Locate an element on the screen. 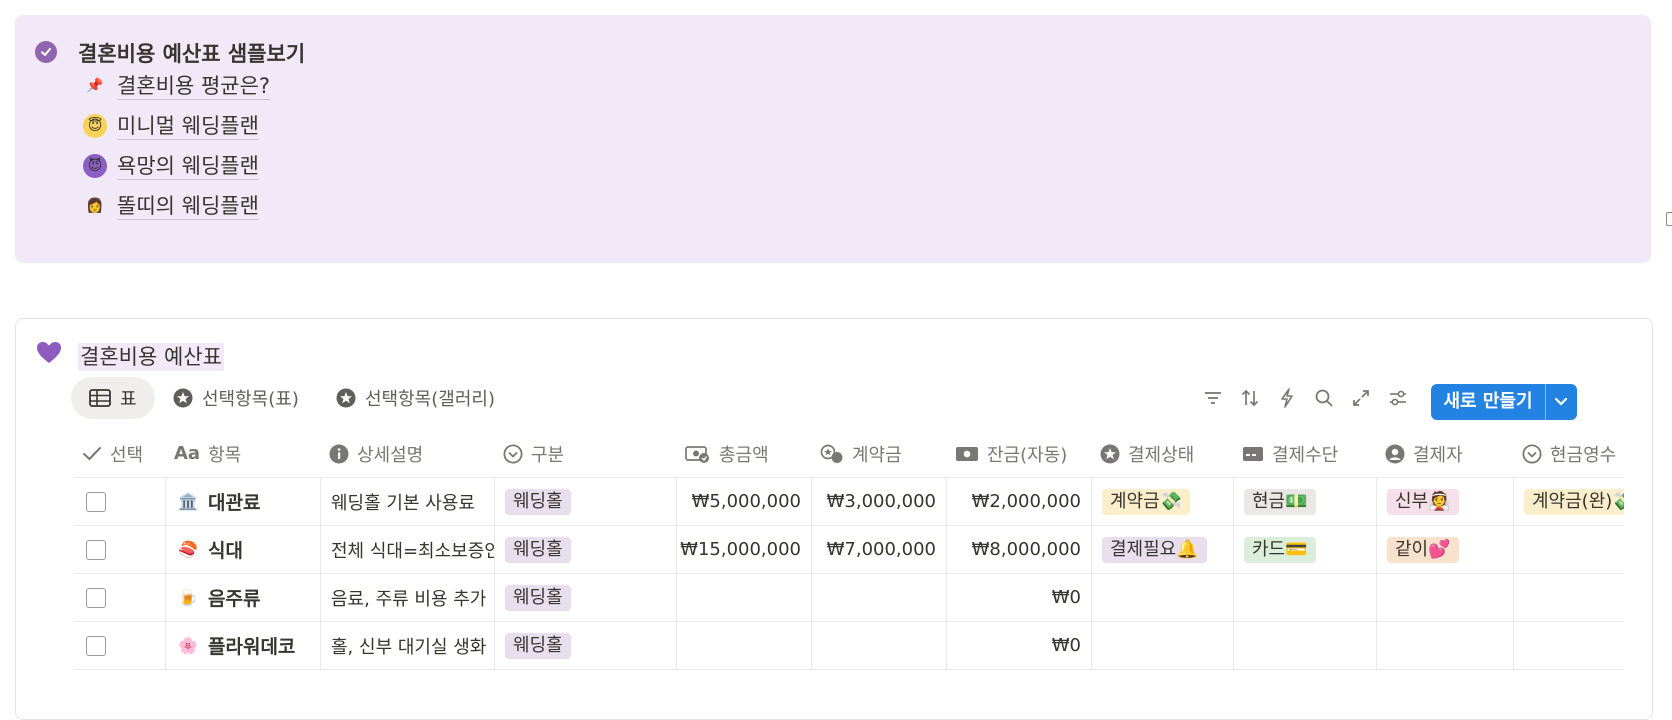 The width and height of the screenshot is (1672, 720). text-aa-icon: Aa is located at coordinates (187, 453).